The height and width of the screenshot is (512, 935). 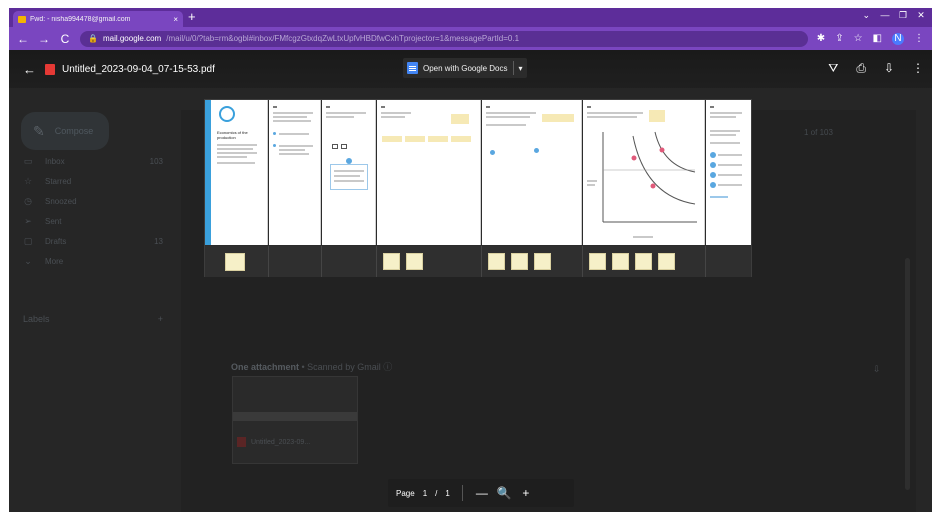 I want to click on zoom-out-button: —, so click(x=482, y=493).